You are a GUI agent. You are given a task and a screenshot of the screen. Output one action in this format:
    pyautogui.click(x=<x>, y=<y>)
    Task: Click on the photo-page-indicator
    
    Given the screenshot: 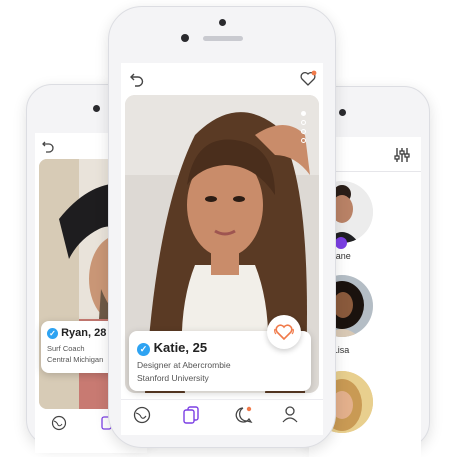 What is the action you would take?
    pyautogui.click(x=304, y=127)
    